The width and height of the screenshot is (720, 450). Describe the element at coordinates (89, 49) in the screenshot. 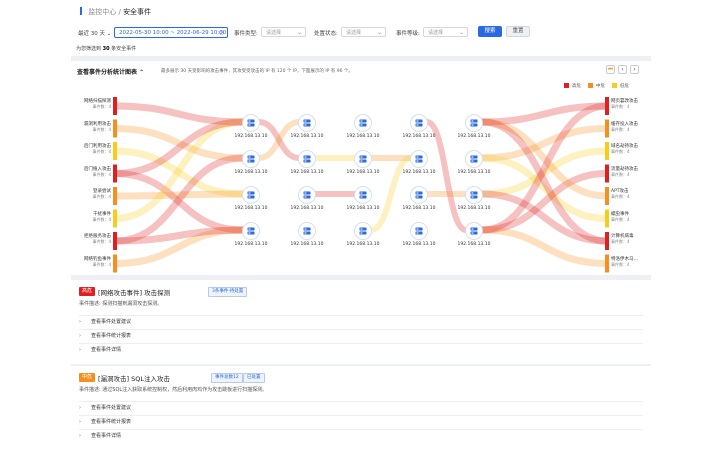

I see `result-prefix: 为您筛选到` at that location.